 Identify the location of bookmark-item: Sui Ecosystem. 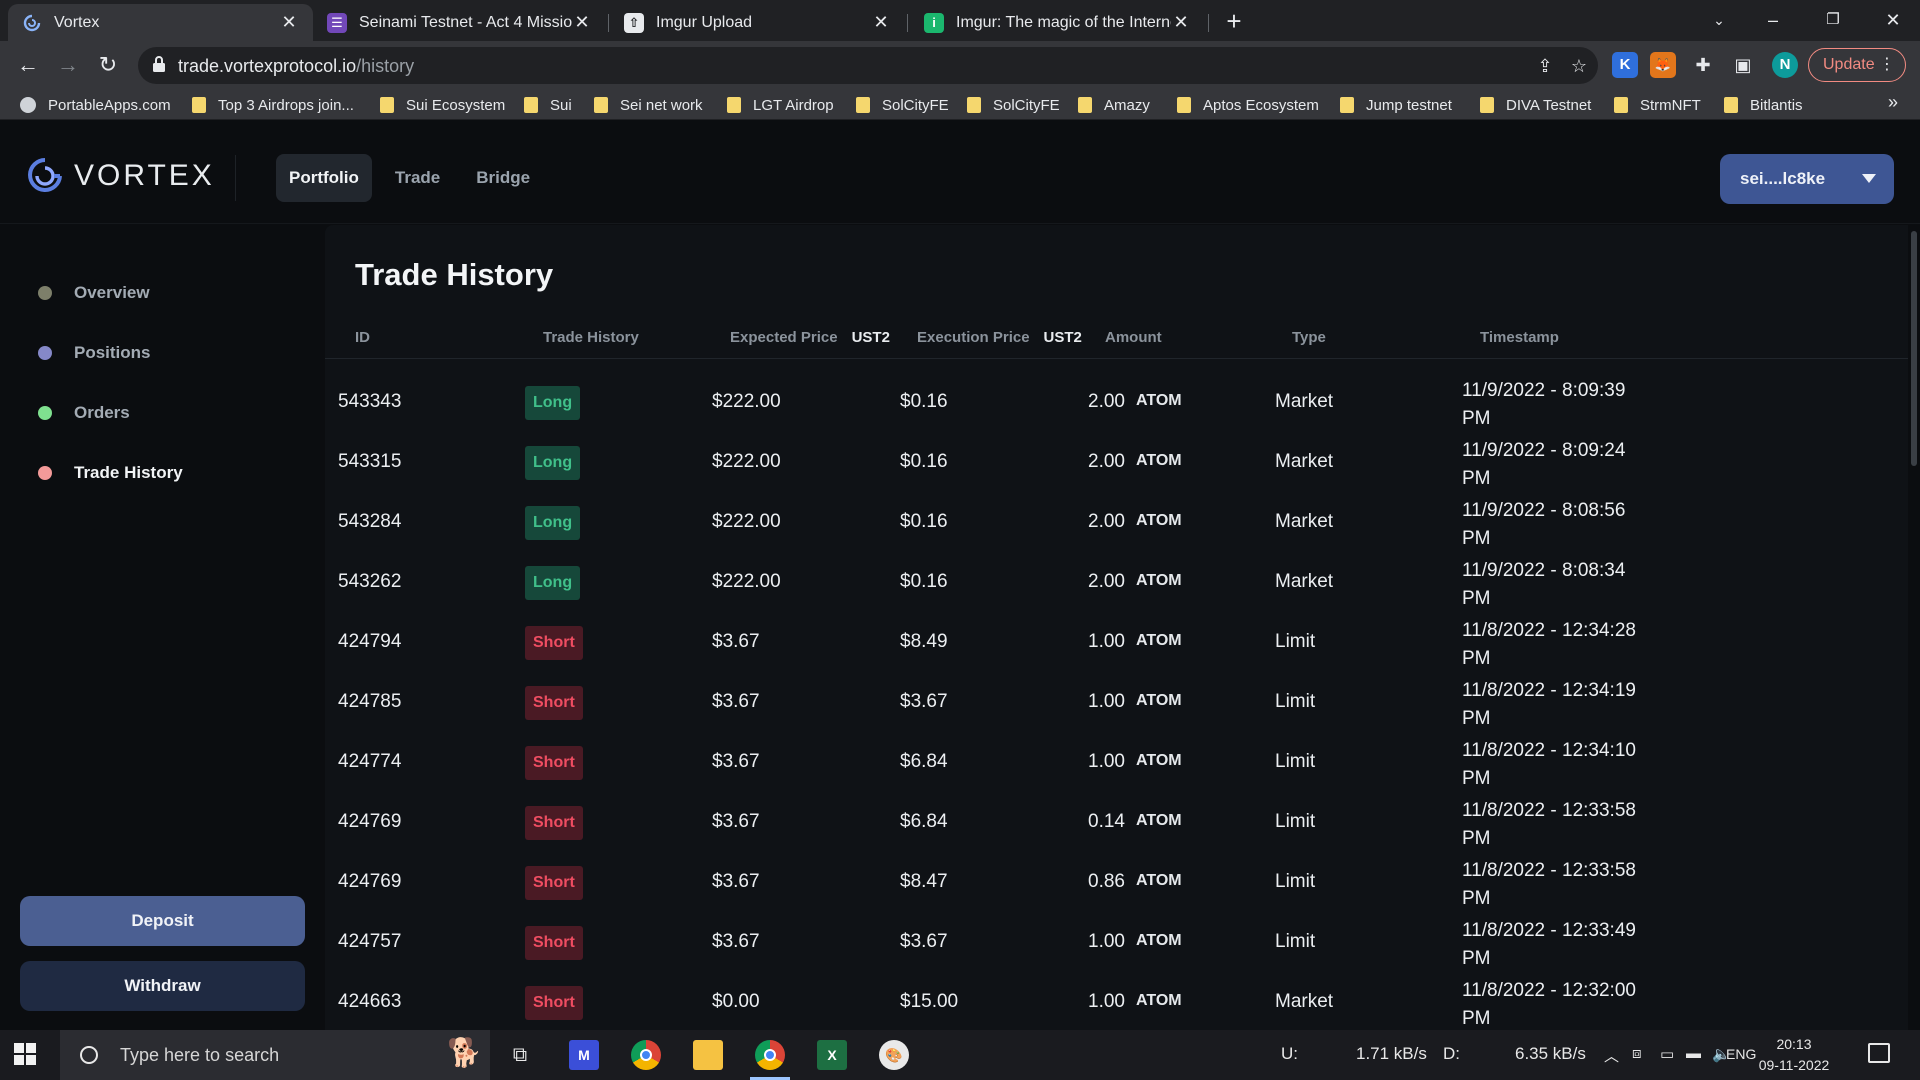
(442, 105).